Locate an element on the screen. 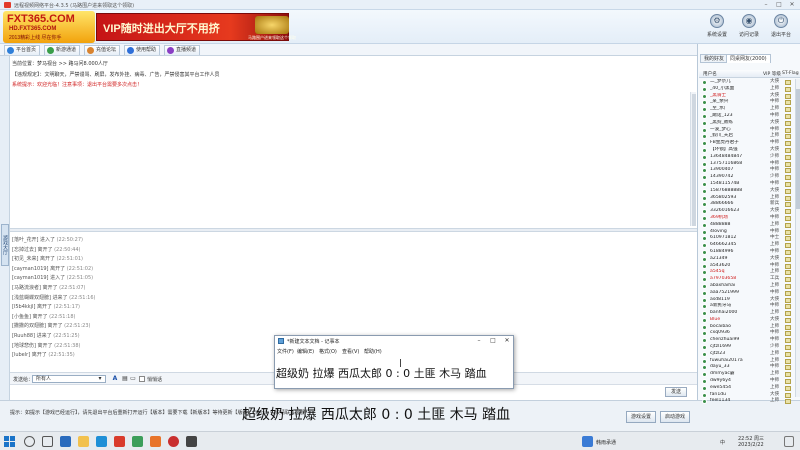  user-row: _踢诺_123 中师 is located at coordinates (747, 116).